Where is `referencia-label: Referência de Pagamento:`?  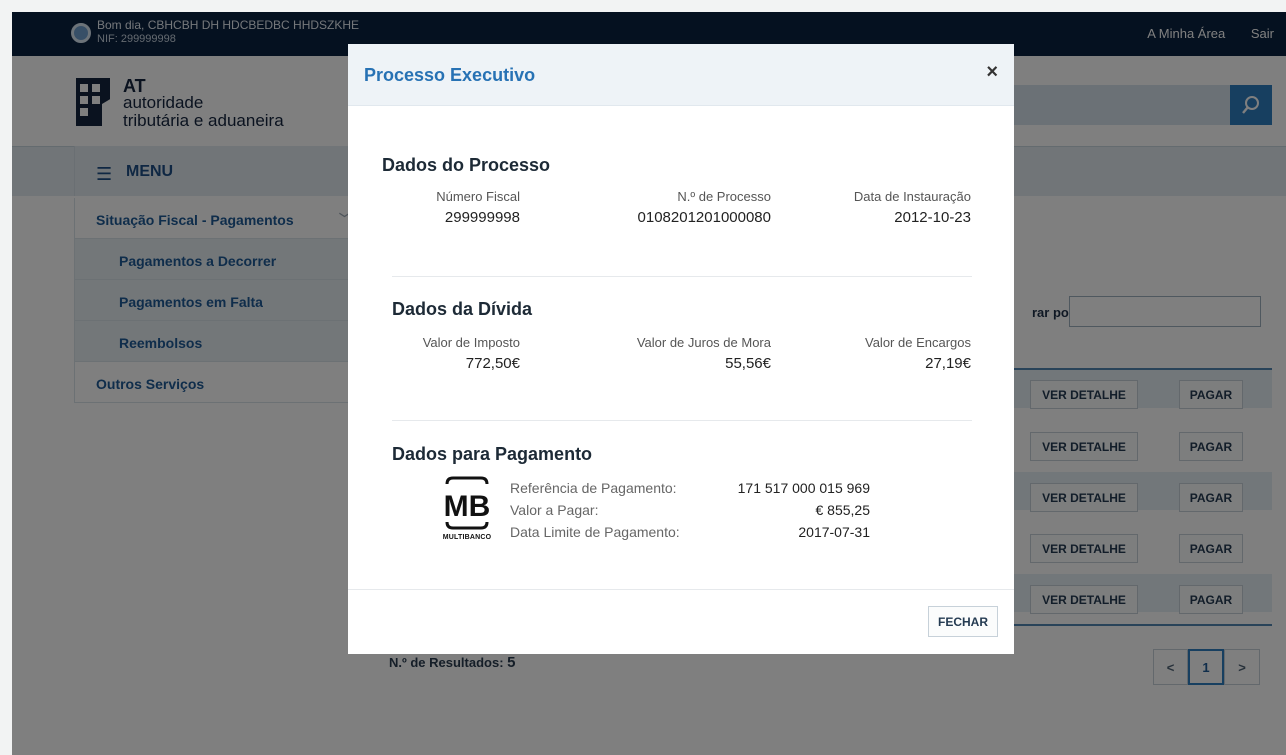 referencia-label: Referência de Pagamento: is located at coordinates (593, 488).